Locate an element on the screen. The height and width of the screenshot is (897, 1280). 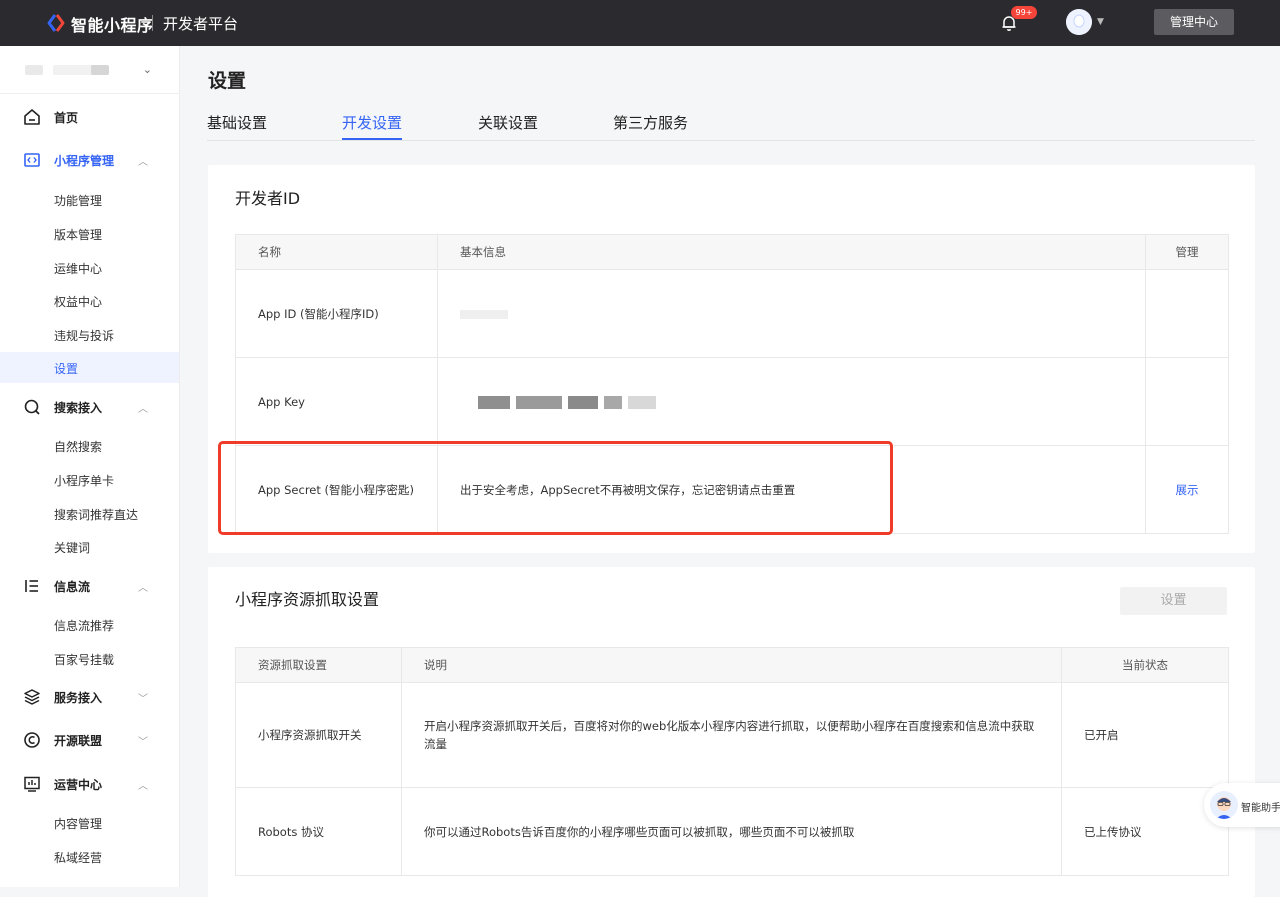
sidebar-item-single-card: 小程序单卡 is located at coordinates (89, 479).